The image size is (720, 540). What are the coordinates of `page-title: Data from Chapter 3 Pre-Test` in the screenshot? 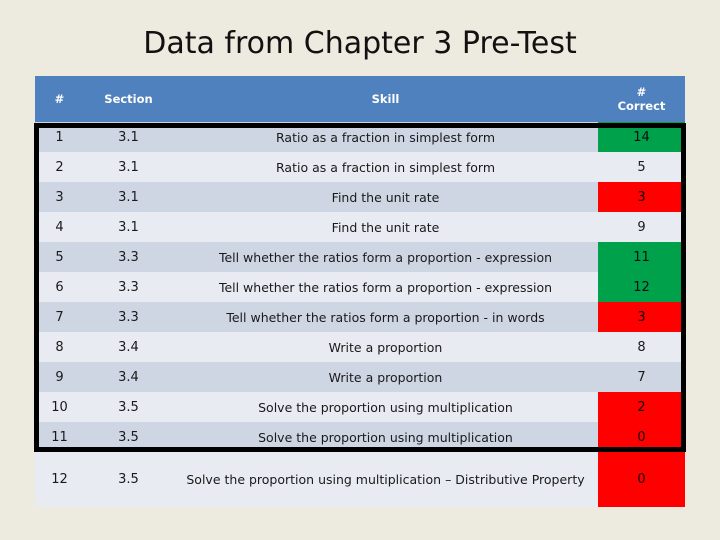 It's located at (360, 43).